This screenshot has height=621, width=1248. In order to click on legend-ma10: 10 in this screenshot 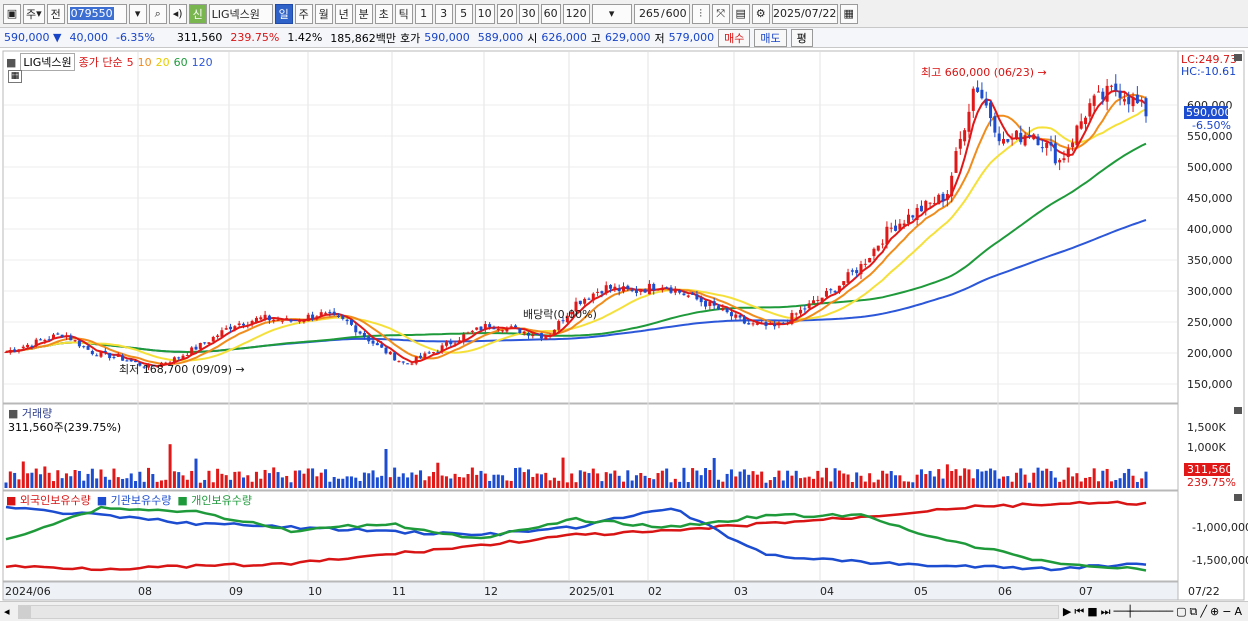, I will do `click(145, 62)`.